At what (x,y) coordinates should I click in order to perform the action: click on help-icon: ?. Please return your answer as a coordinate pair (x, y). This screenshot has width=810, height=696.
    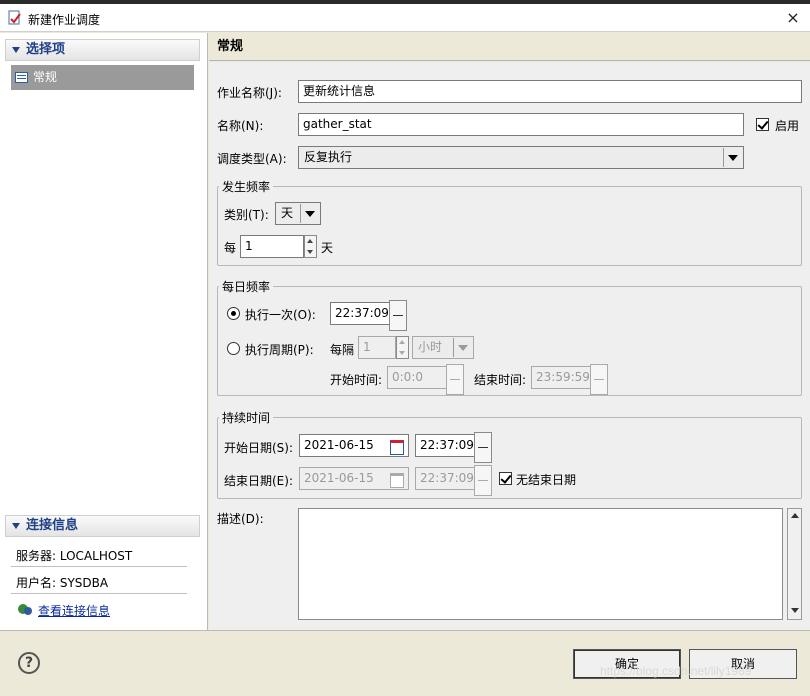
    Looking at the image, I should click on (29, 663).